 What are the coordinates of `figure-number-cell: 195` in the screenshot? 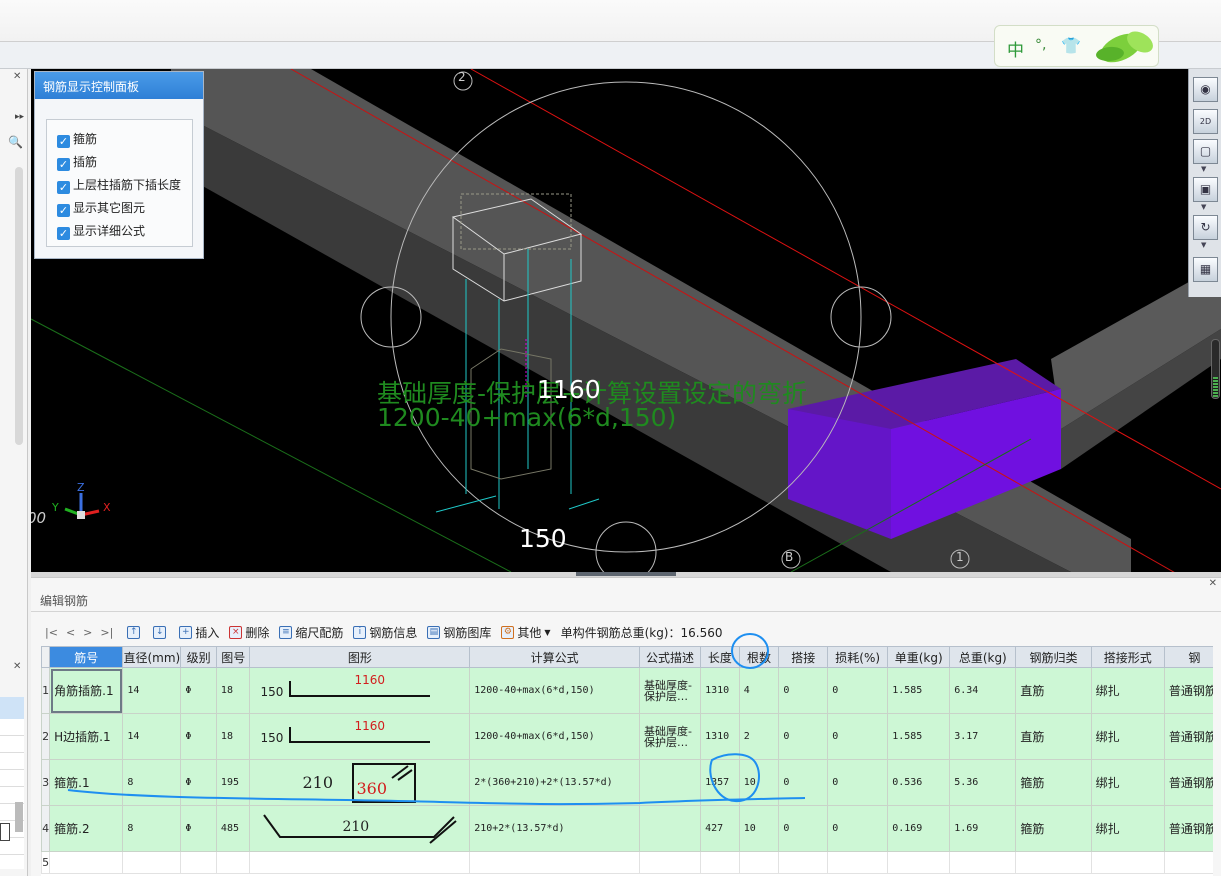 It's located at (233, 782).